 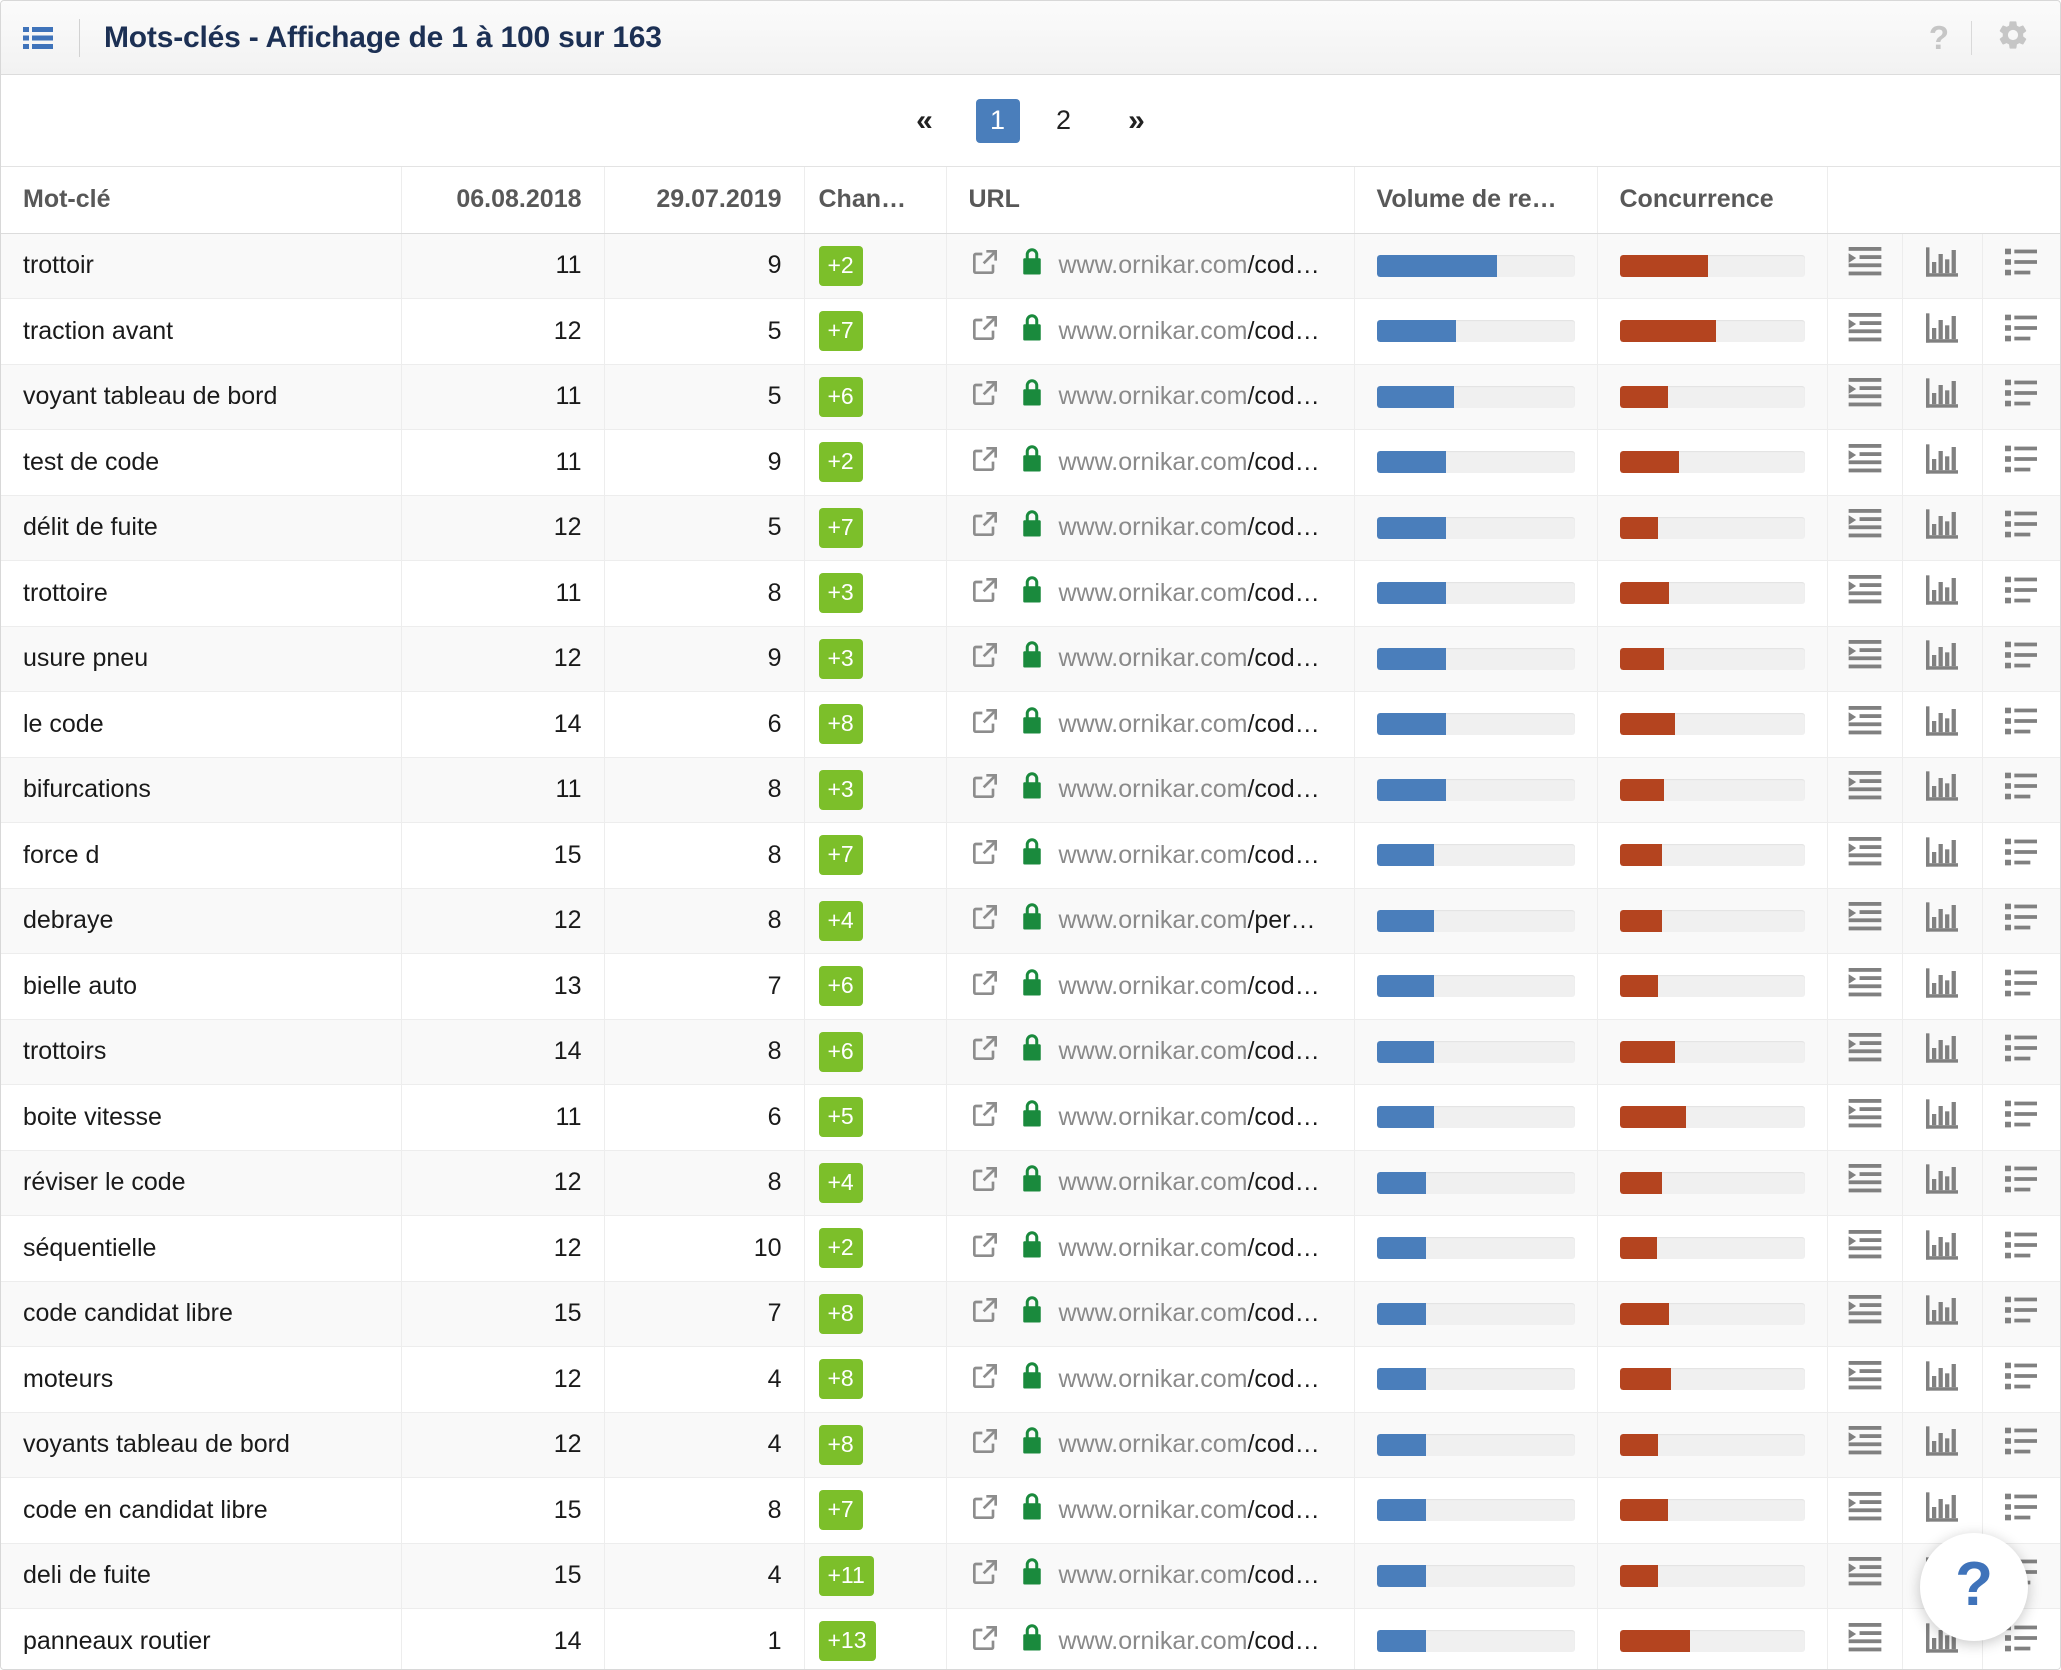 What do you see at coordinates (201, 1052) in the screenshot?
I see `cell-keyword: trottoirs` at bounding box center [201, 1052].